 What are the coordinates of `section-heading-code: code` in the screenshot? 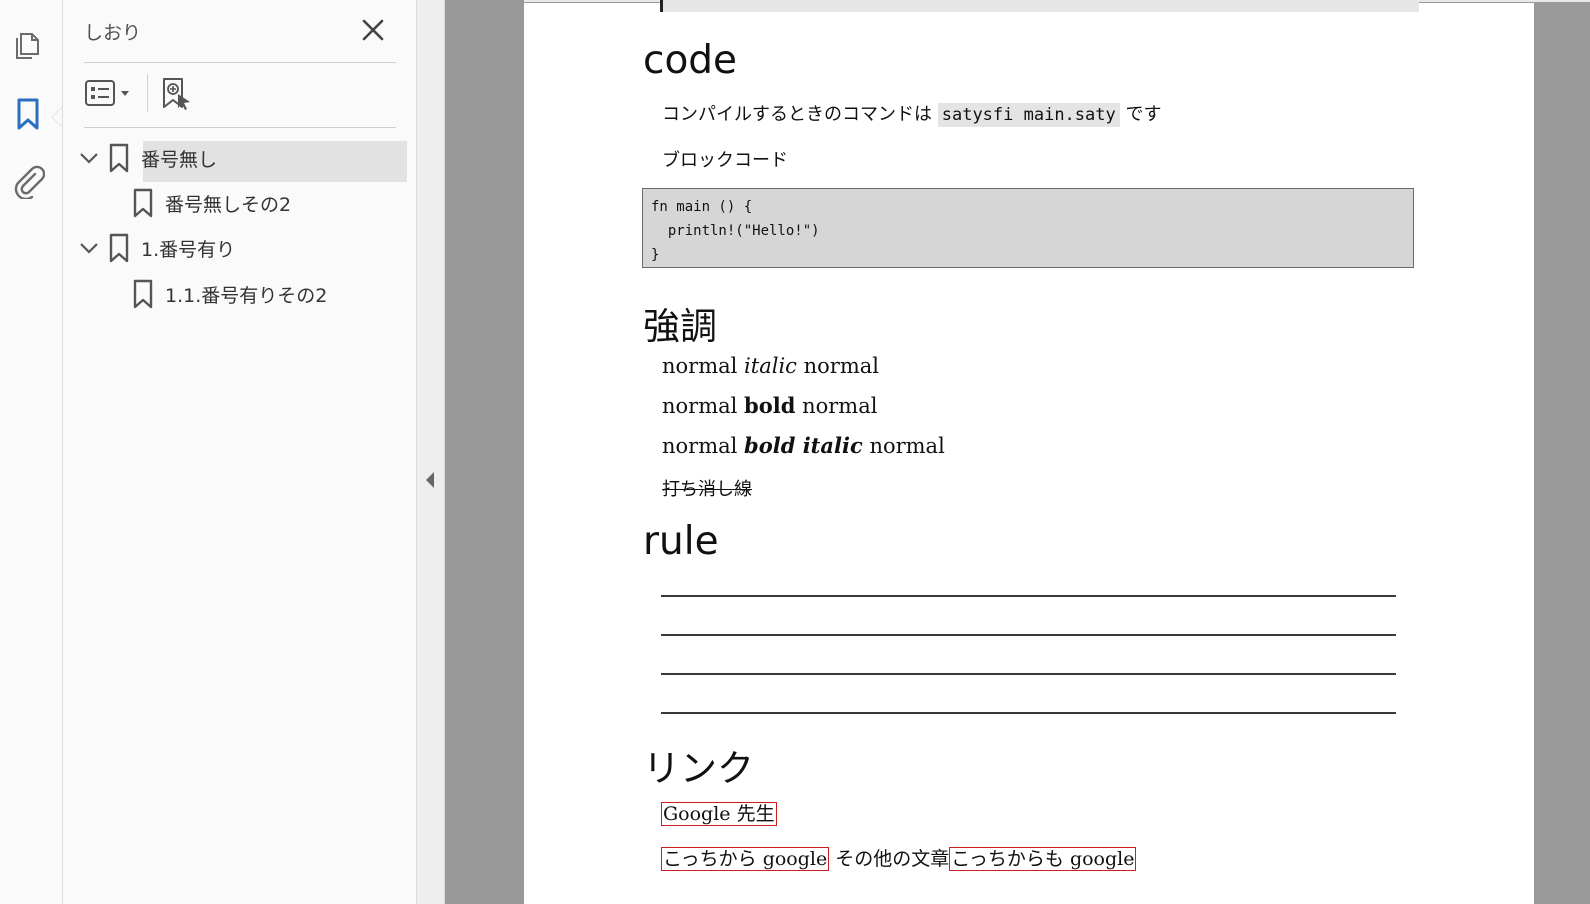 It's located at (690, 60).